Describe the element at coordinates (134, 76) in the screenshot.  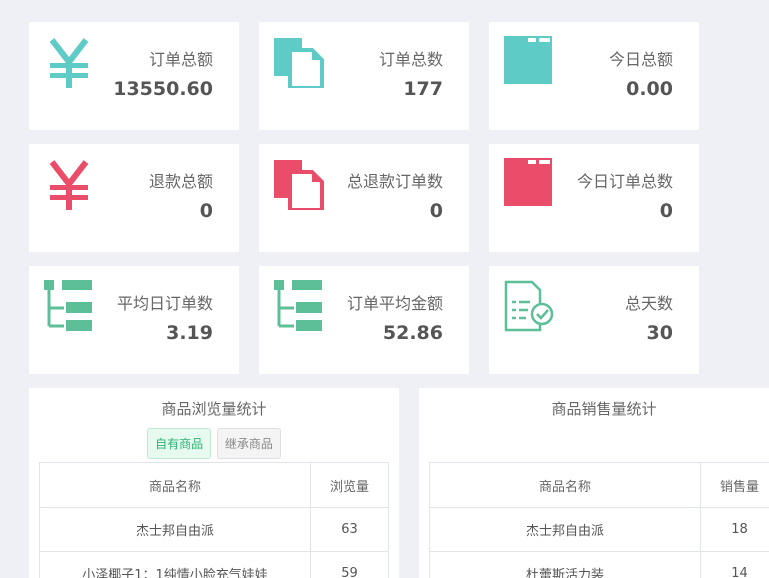
I see `stat-card-order-total-amount: 订单总额 13550.60` at that location.